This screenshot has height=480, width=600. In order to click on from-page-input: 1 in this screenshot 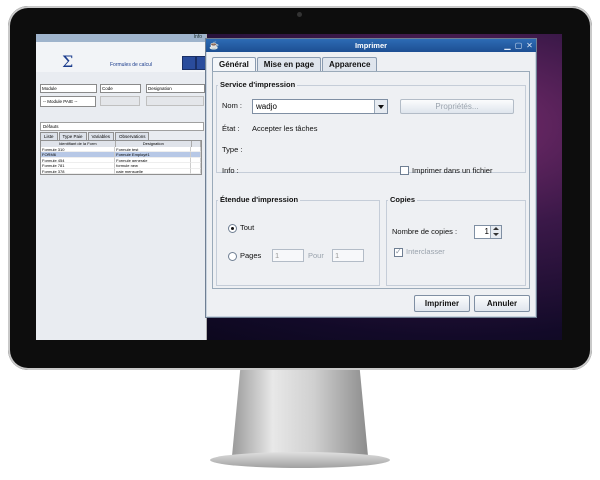, I will do `click(288, 255)`.